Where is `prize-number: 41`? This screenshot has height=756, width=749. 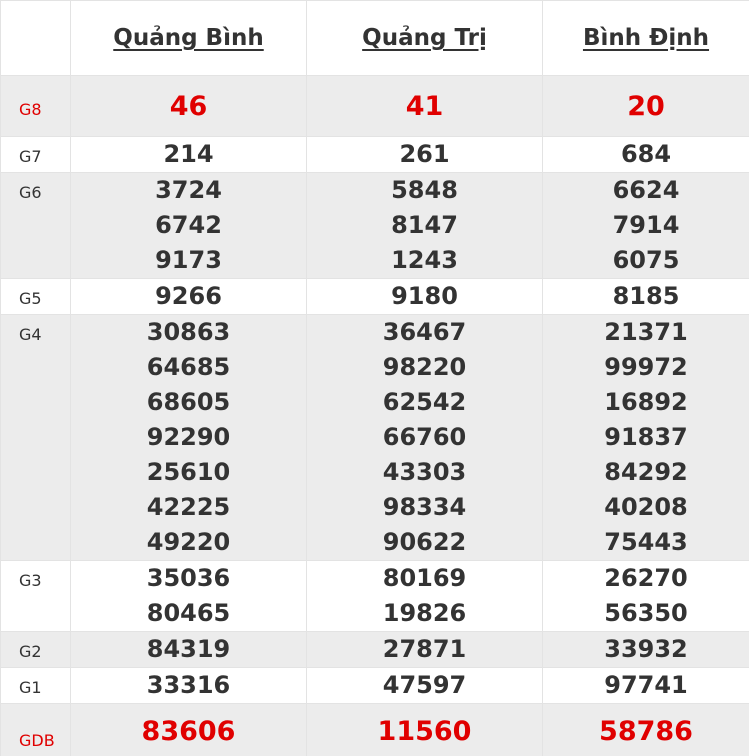 prize-number: 41 is located at coordinates (424, 106).